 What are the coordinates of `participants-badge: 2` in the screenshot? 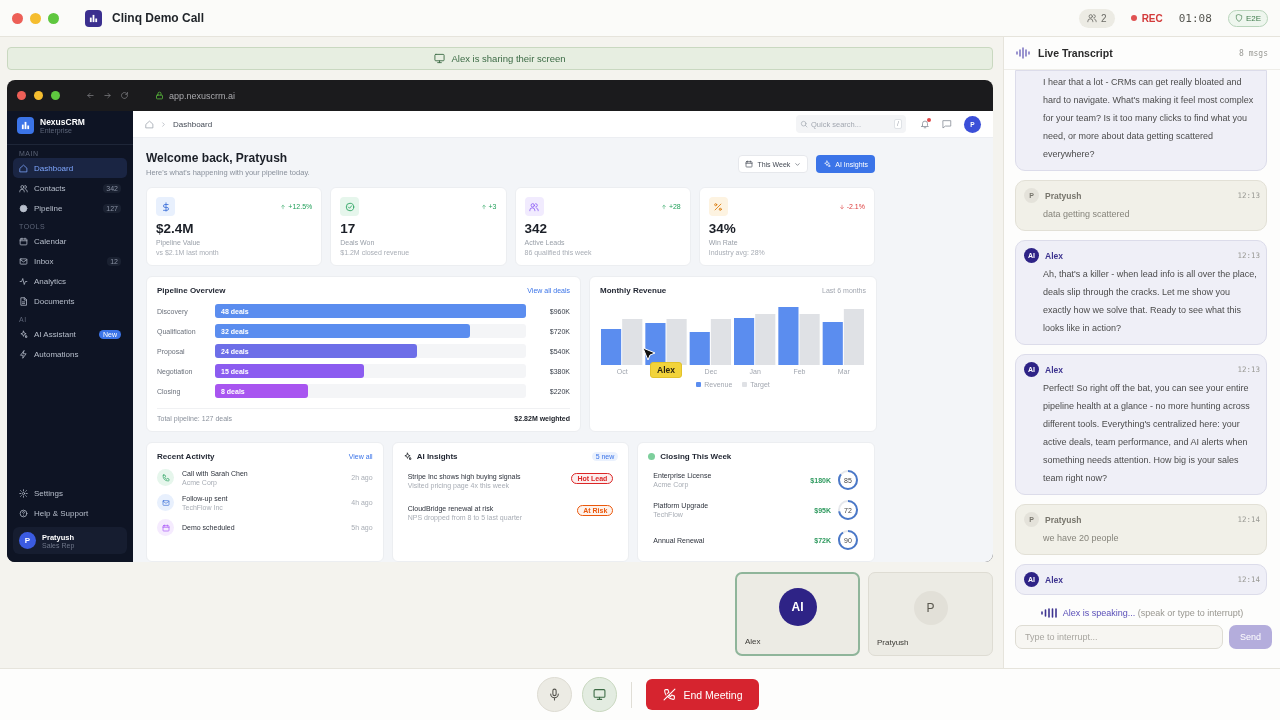 It's located at (1097, 18).